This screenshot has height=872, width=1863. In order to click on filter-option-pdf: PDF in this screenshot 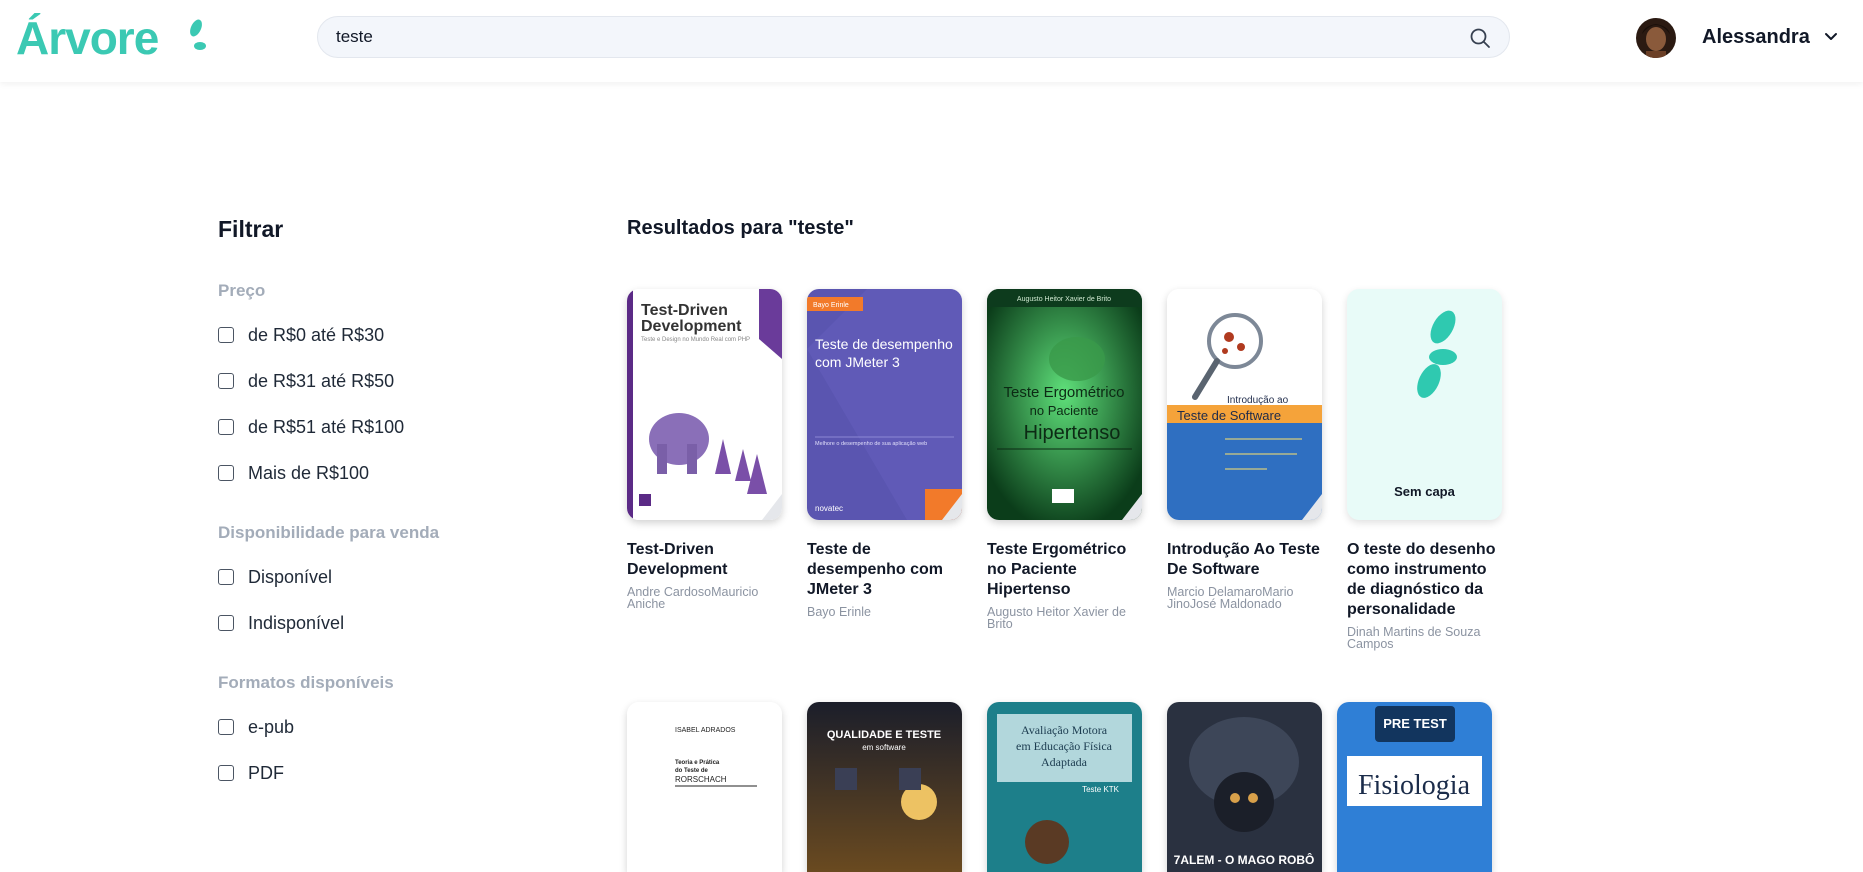, I will do `click(251, 773)`.